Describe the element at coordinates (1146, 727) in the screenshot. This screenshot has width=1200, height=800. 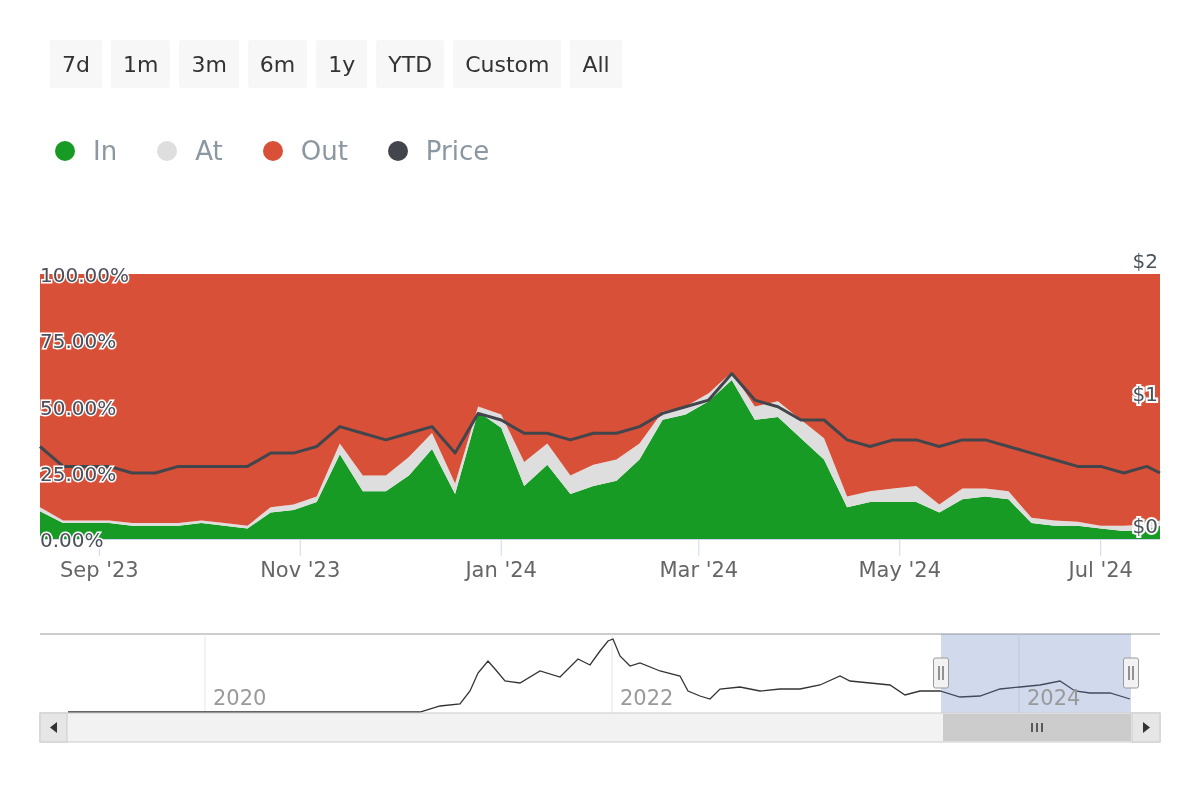
I see `scroll-right-icon` at that location.